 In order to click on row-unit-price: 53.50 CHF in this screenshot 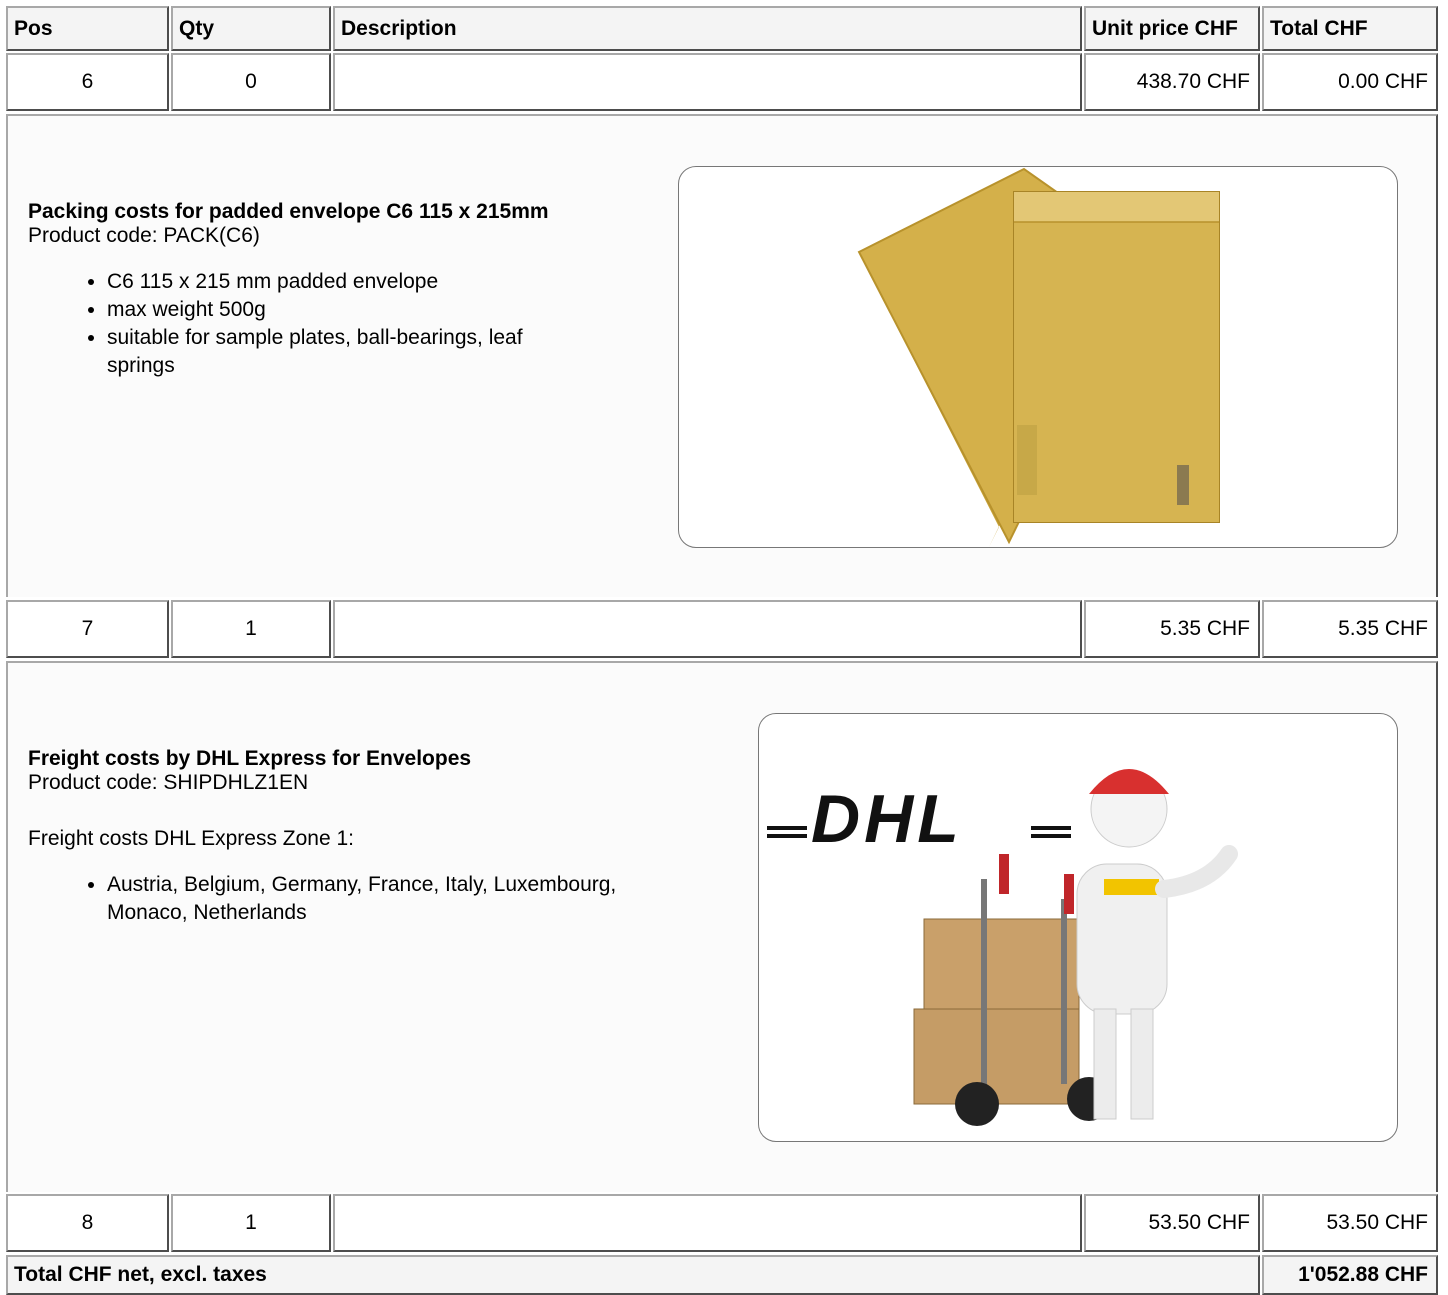, I will do `click(1172, 1223)`.